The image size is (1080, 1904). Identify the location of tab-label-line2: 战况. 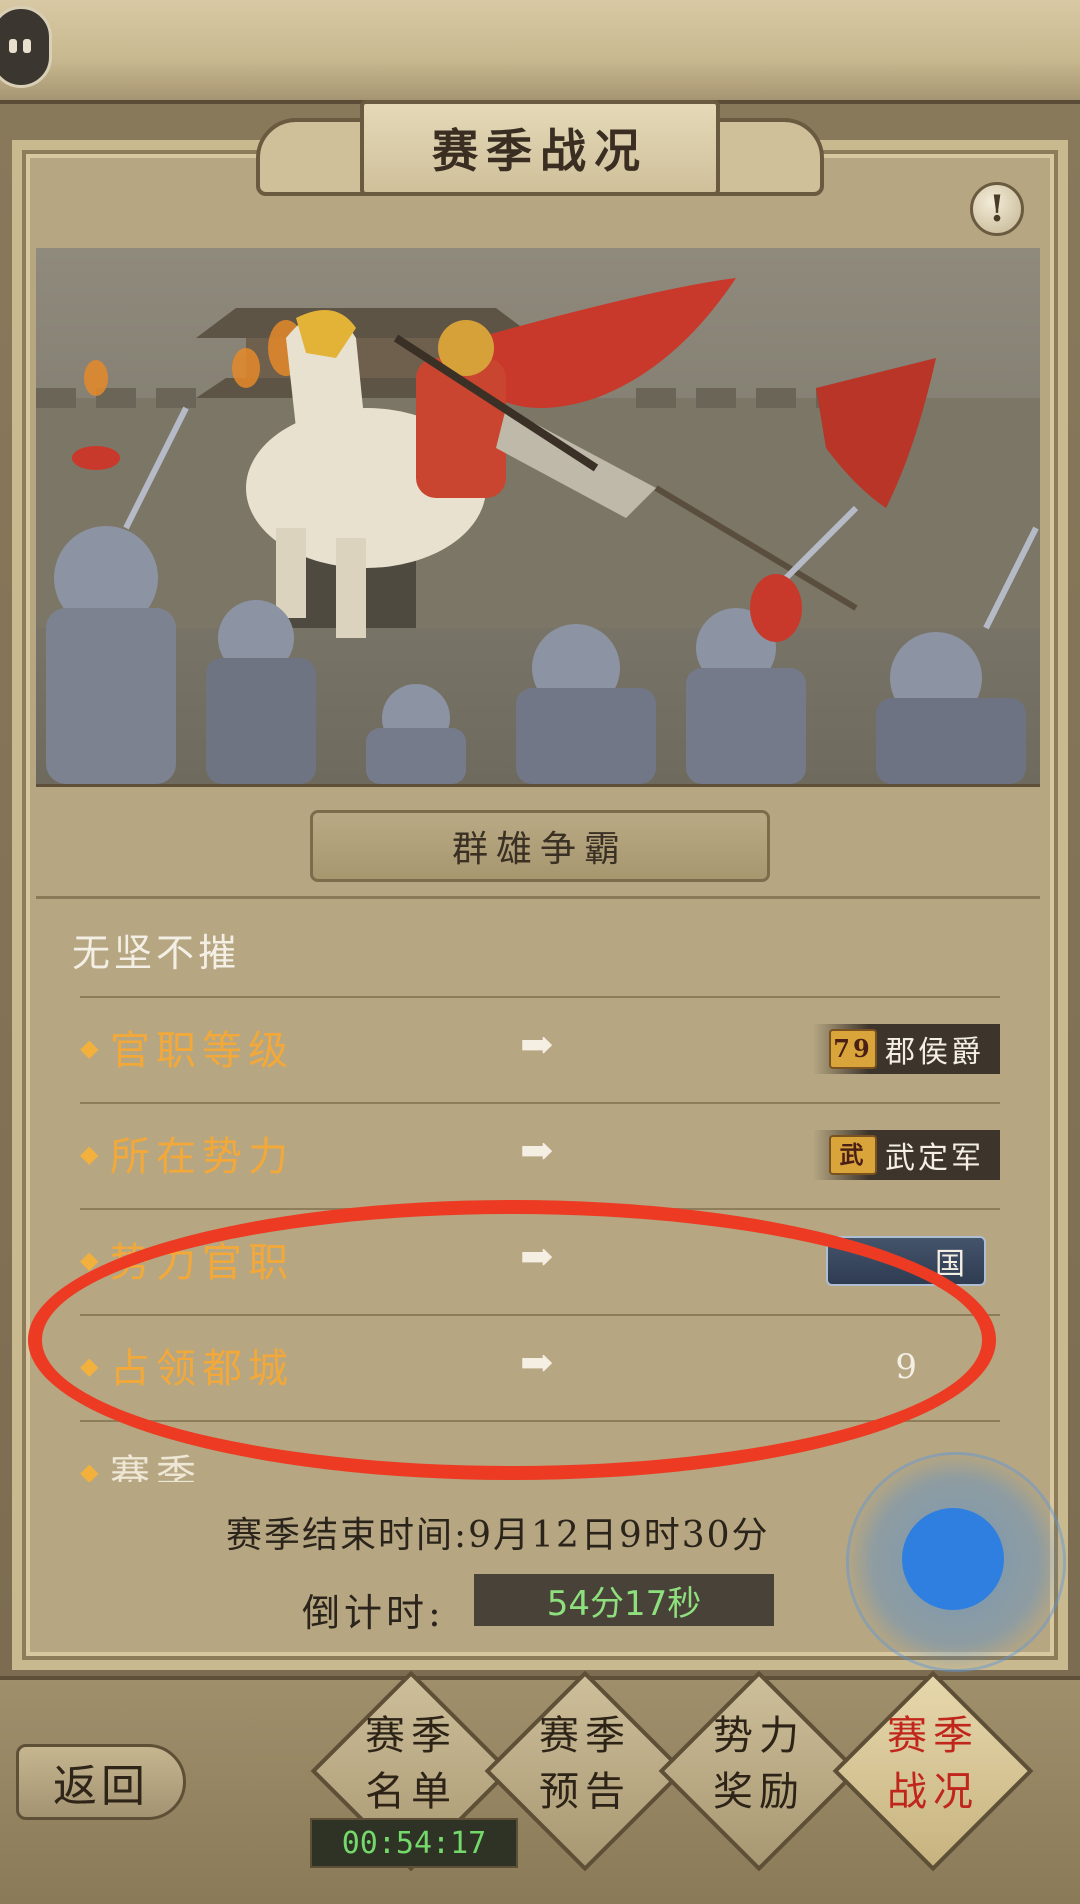
(933, 1792).